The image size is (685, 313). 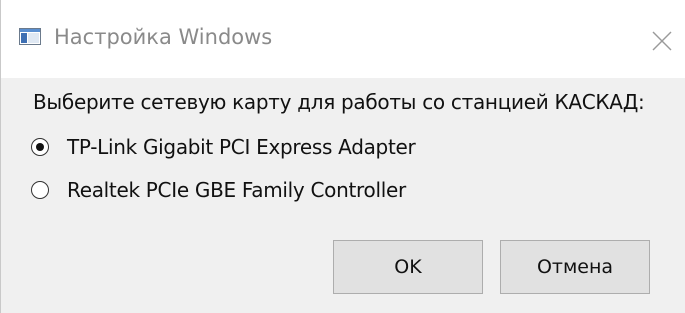 I want to click on radio-option-label: TP-Link Gigabit PCI Express Adapter, so click(x=241, y=147).